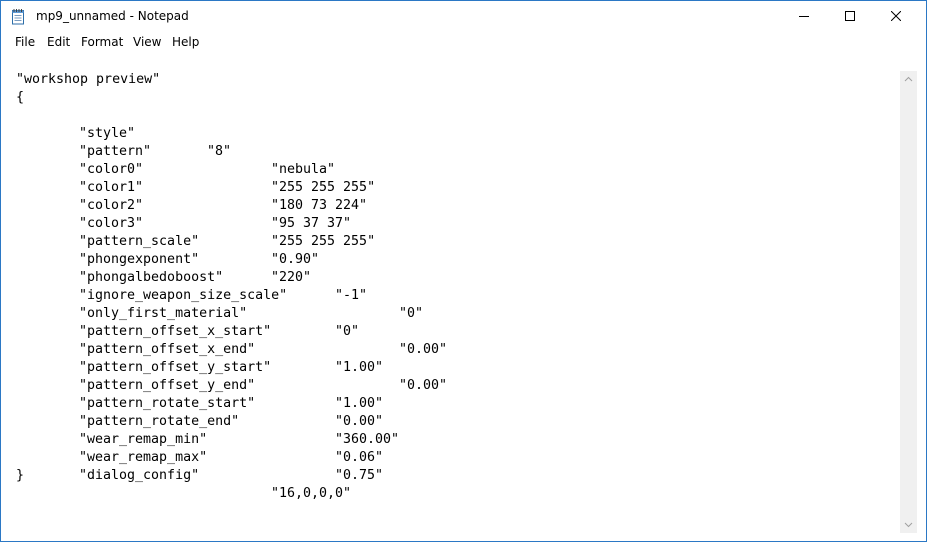 The height and width of the screenshot is (542, 927). What do you see at coordinates (908, 302) in the screenshot?
I see `vertical-scrollbar` at bounding box center [908, 302].